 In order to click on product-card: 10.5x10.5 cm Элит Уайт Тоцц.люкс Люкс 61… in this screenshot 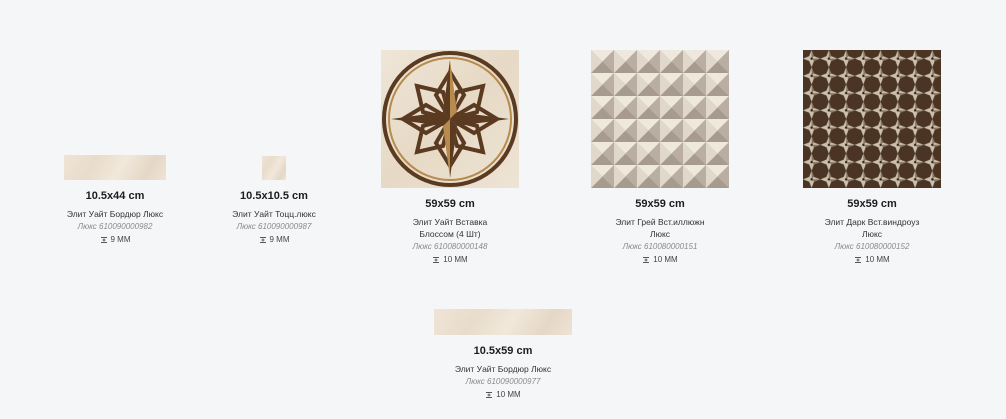, I will do `click(274, 142)`.